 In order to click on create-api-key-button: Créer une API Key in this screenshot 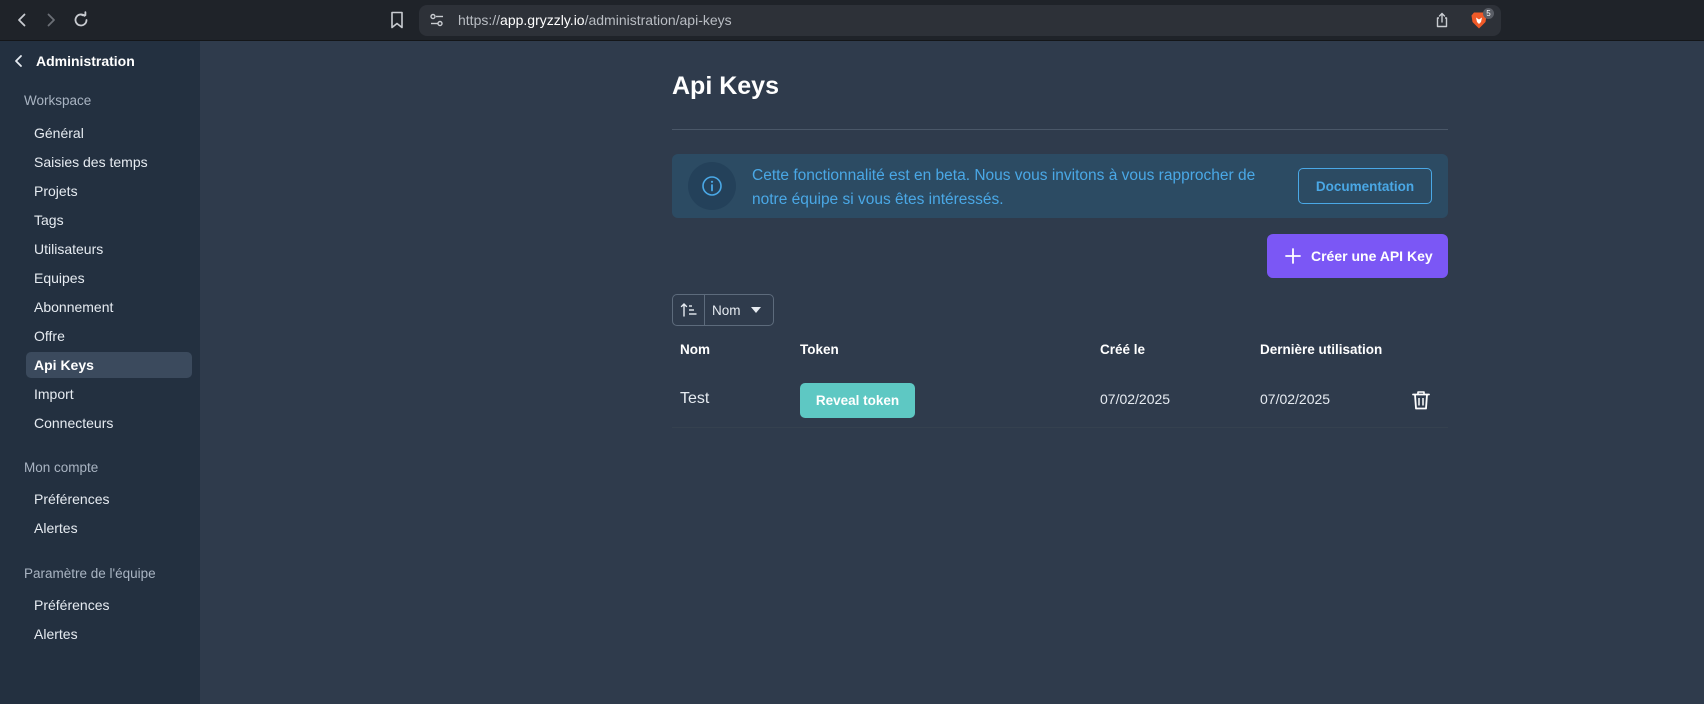, I will do `click(1357, 256)`.